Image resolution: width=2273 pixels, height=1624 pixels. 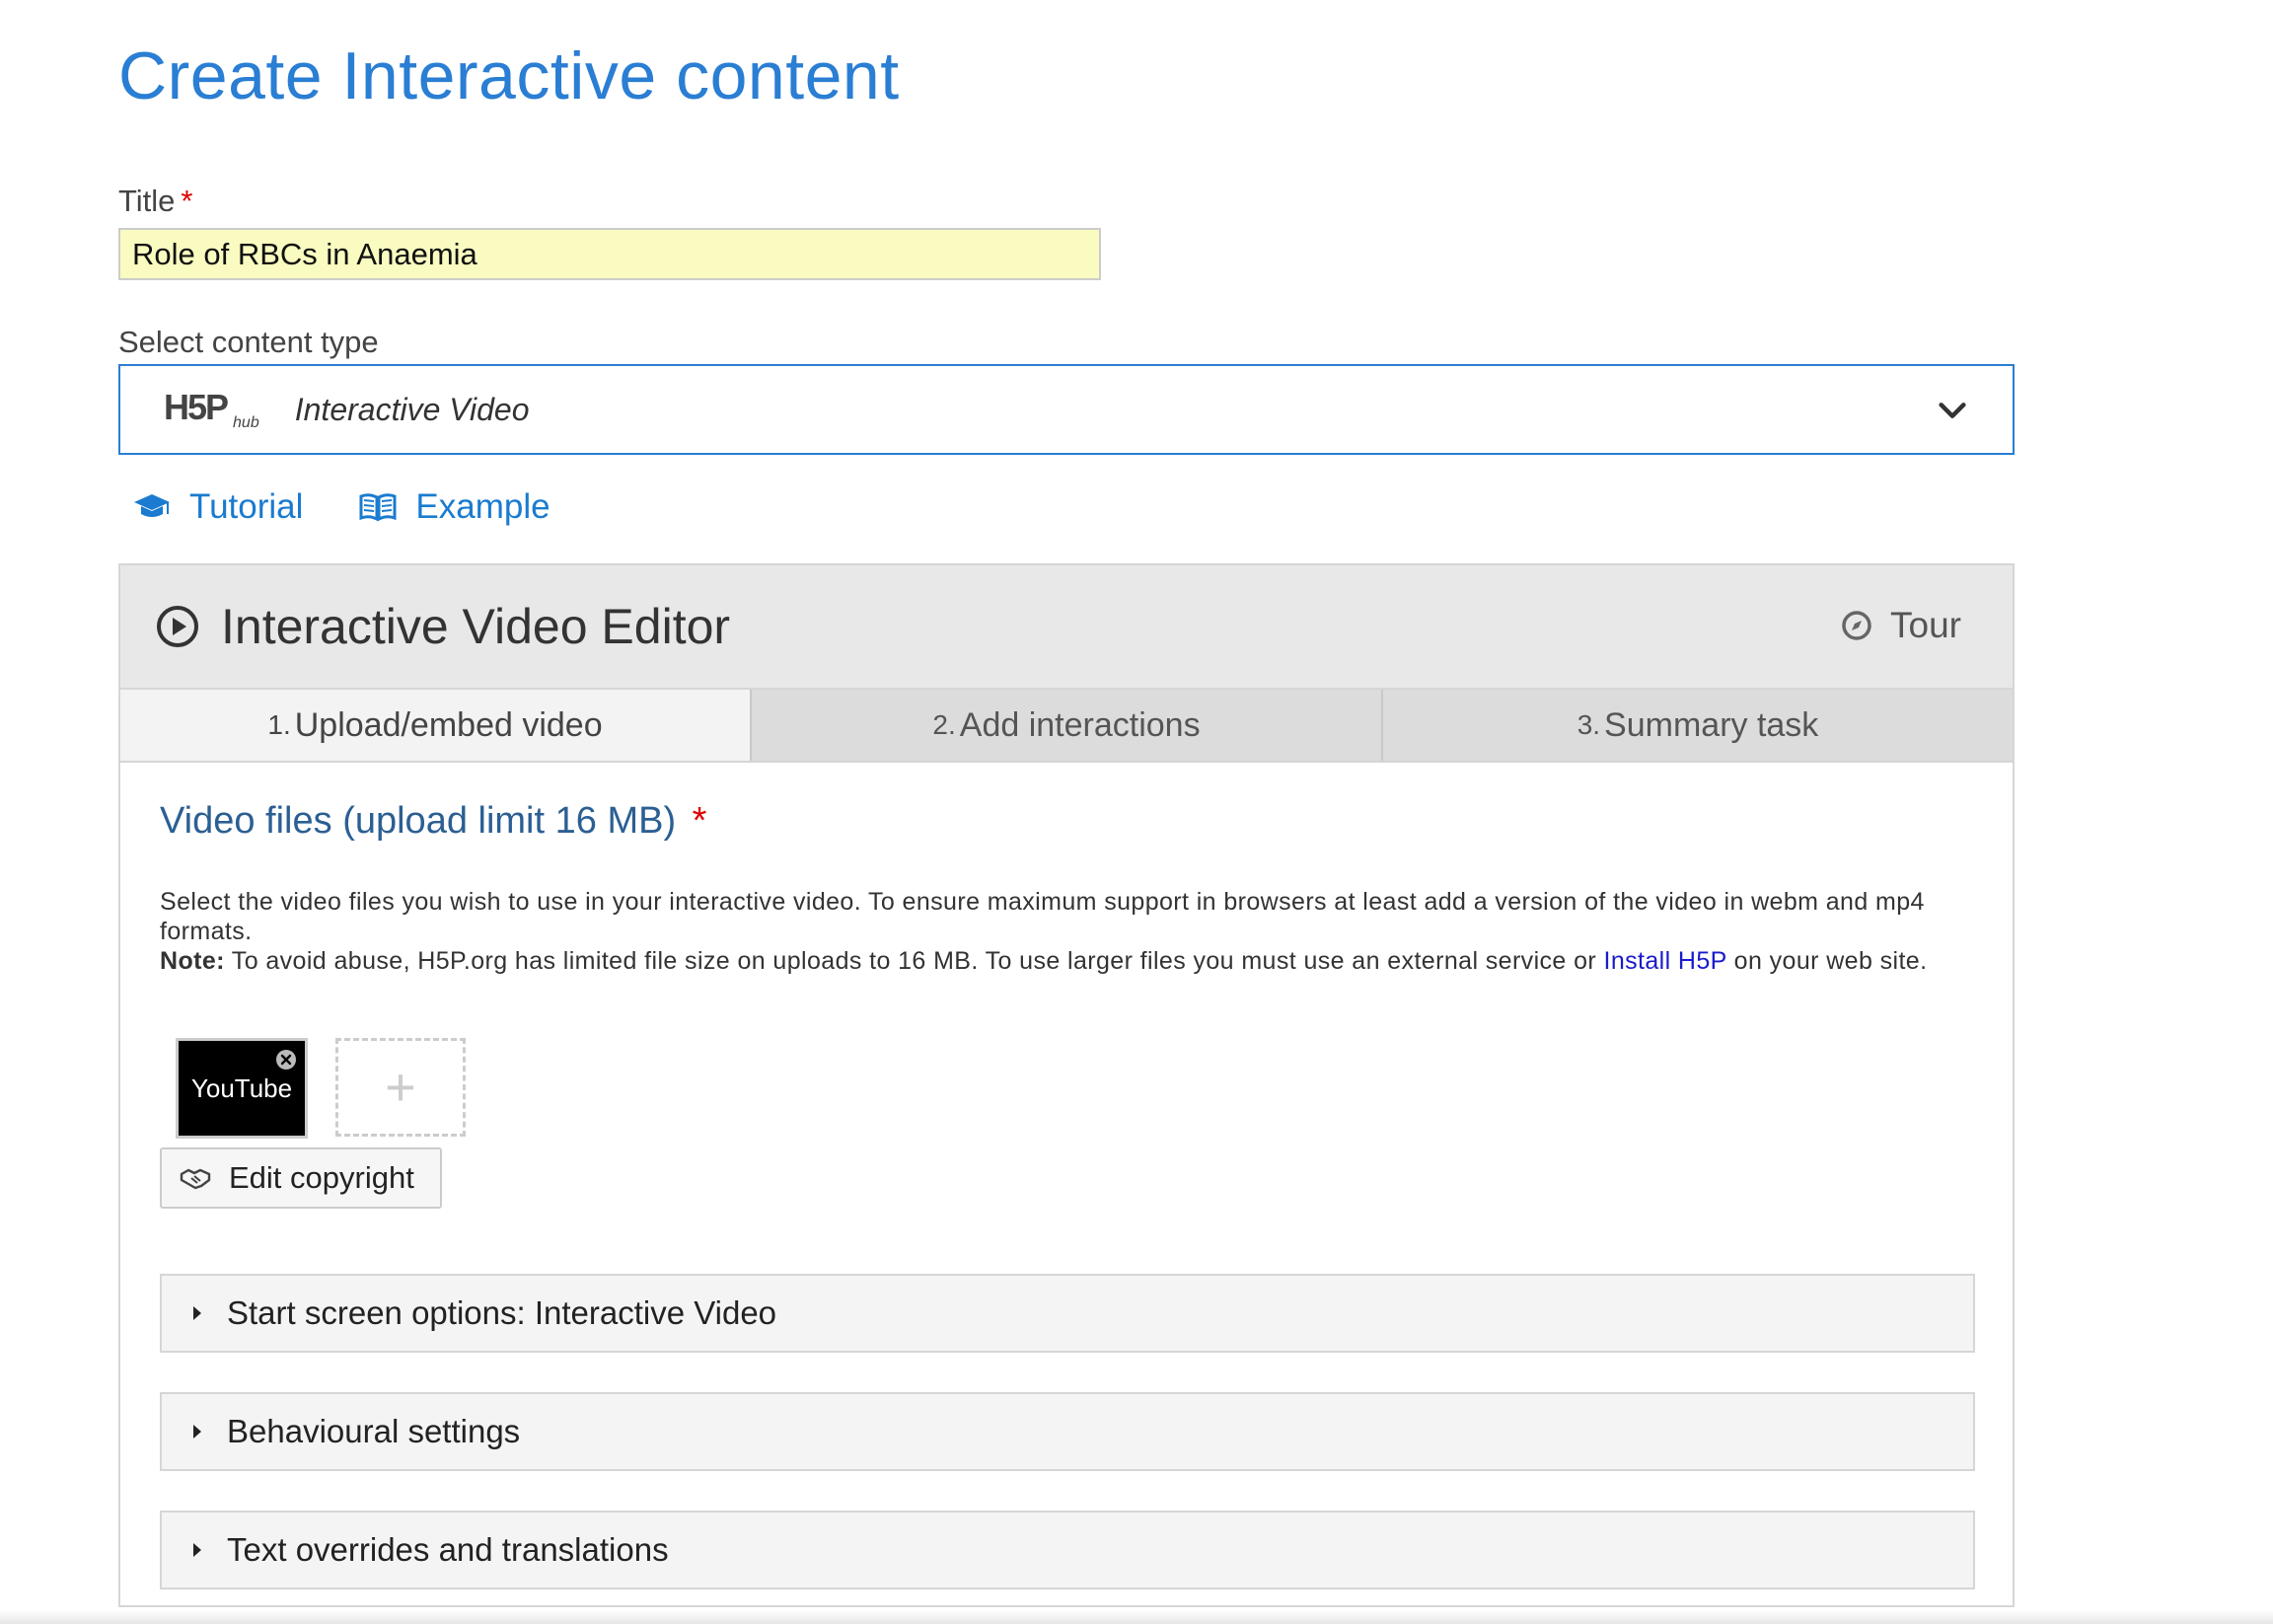 What do you see at coordinates (448, 724) in the screenshot?
I see `tab-label: Upload/embed video` at bounding box center [448, 724].